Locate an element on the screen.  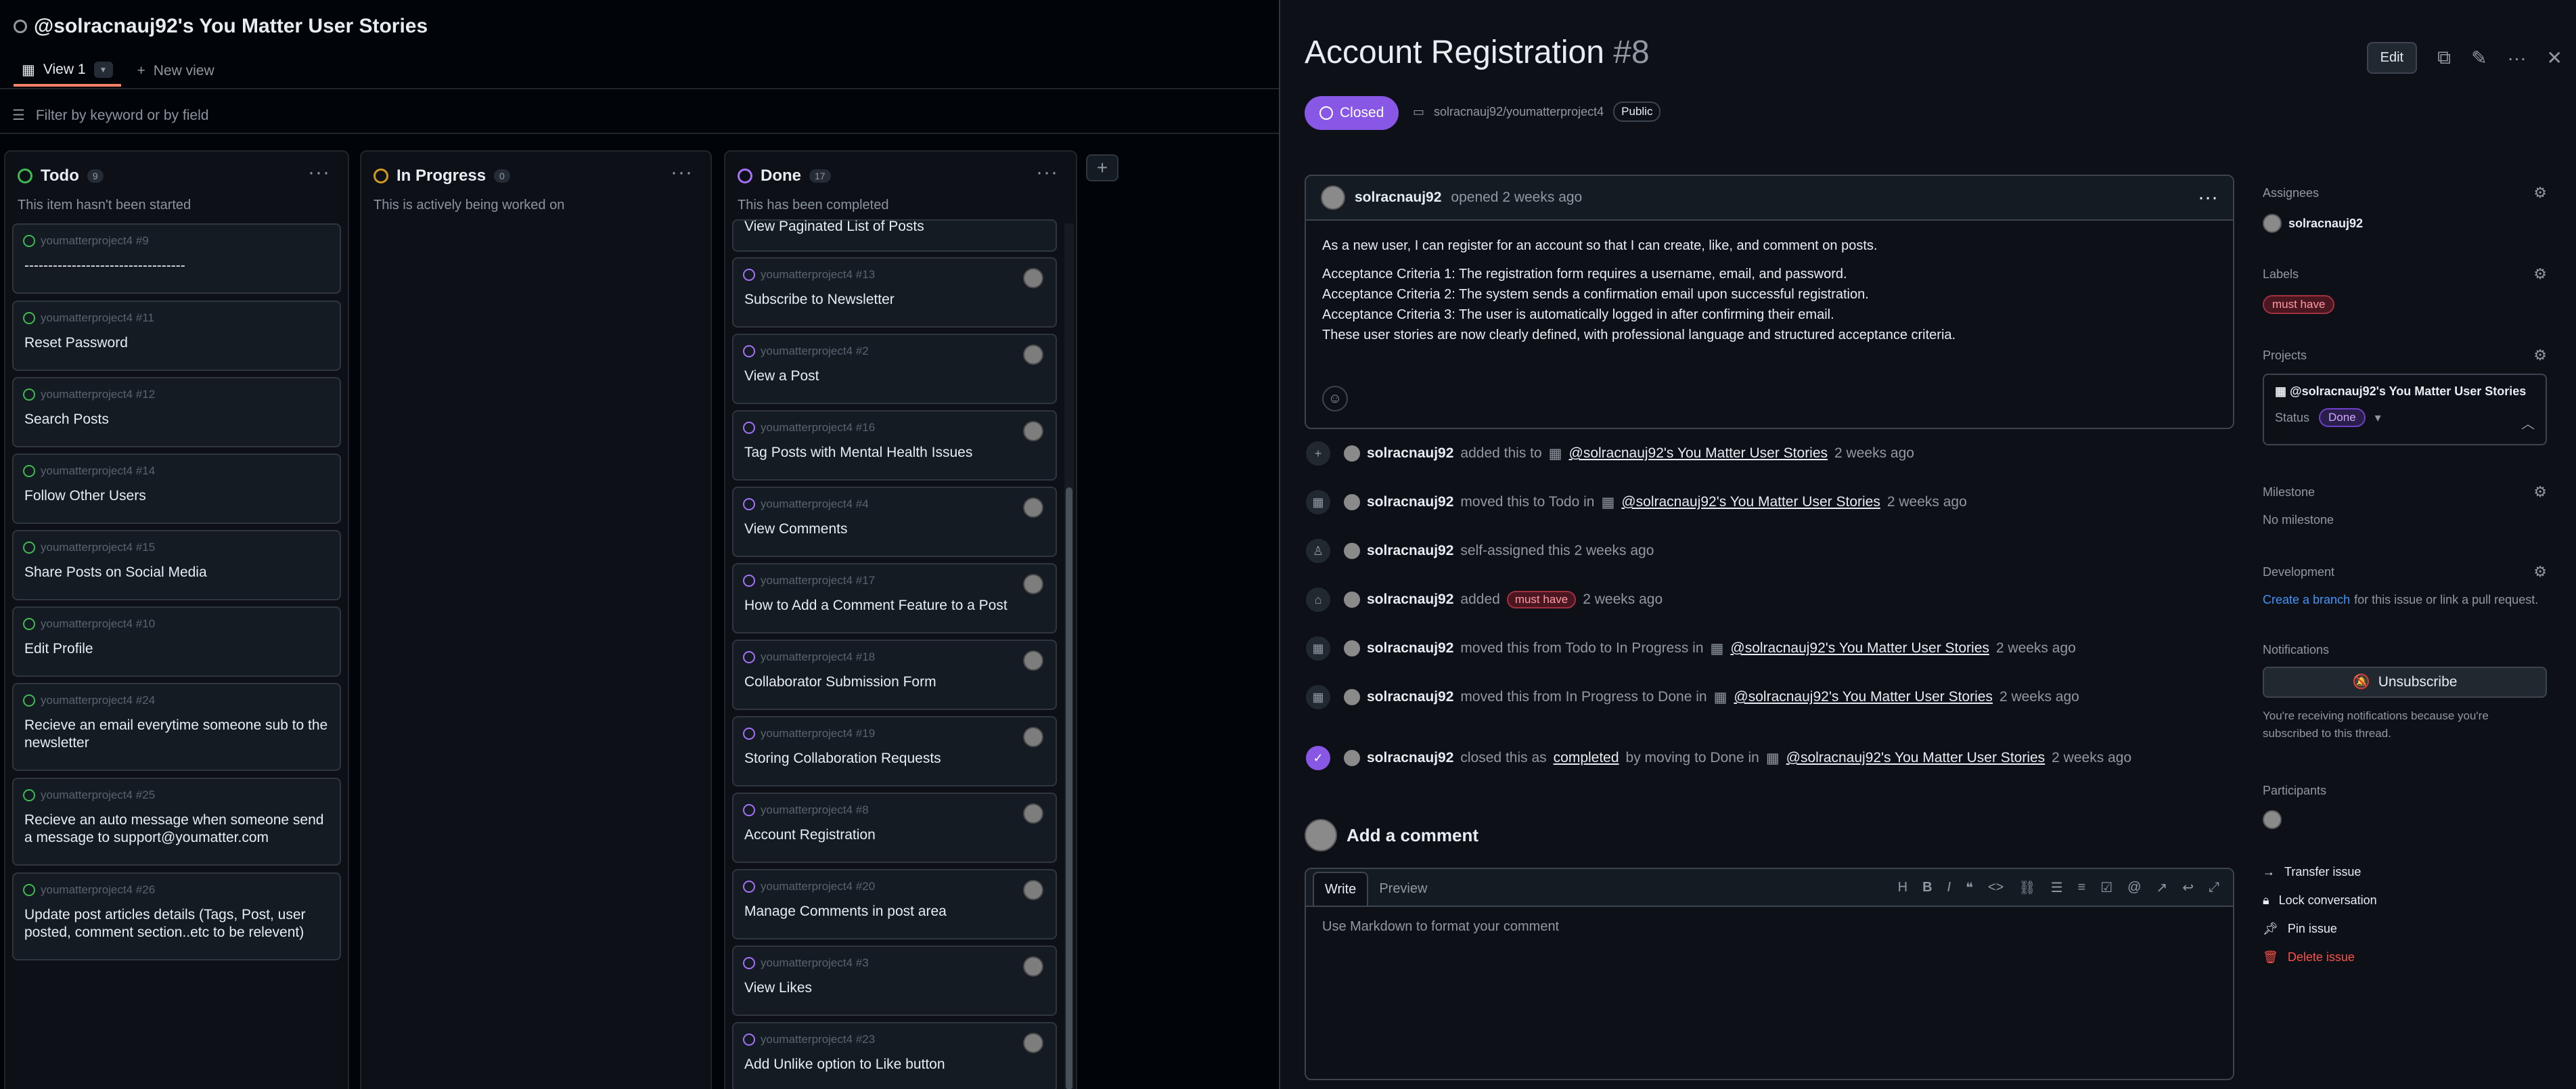
tab-view-1: ▦ View 1 ▼ is located at coordinates (67, 71).